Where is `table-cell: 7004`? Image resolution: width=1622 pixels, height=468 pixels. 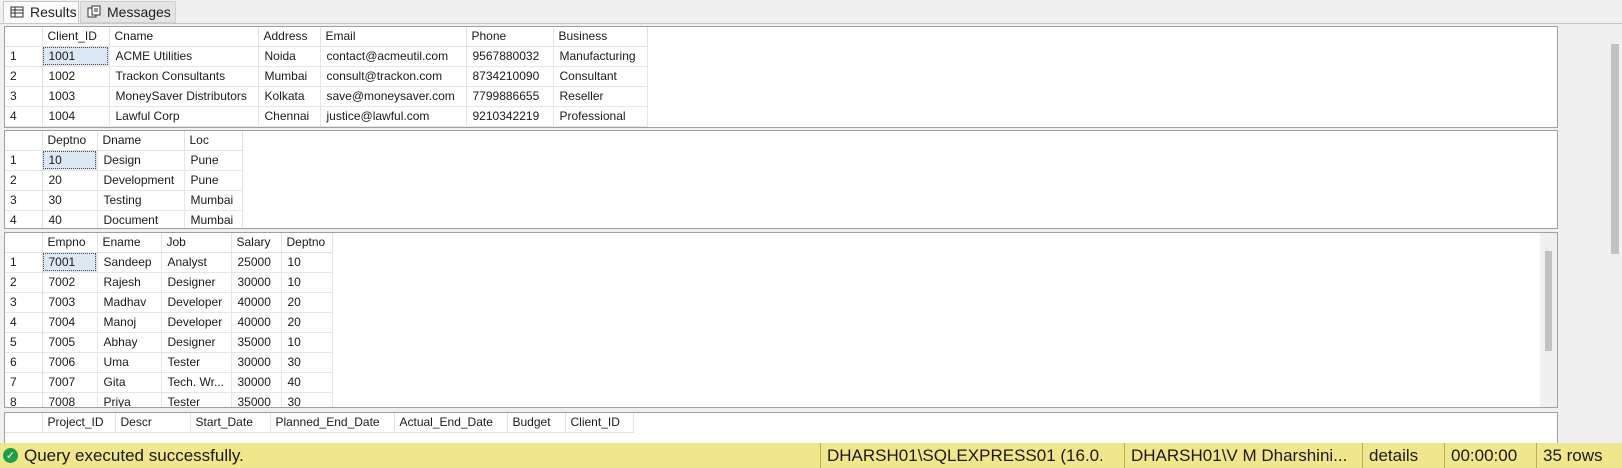 table-cell: 7004 is located at coordinates (70, 322).